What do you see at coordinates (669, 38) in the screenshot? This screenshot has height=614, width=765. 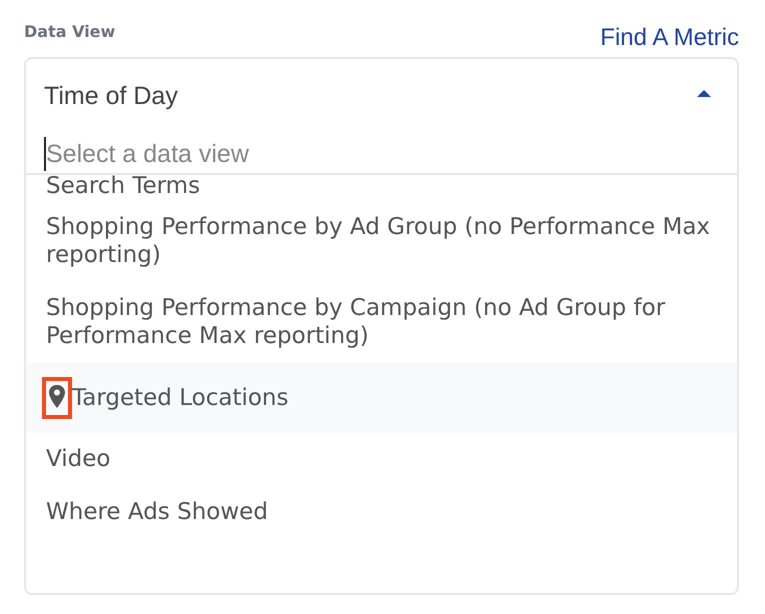 I see `find-metric-link: Find A Metric` at bounding box center [669, 38].